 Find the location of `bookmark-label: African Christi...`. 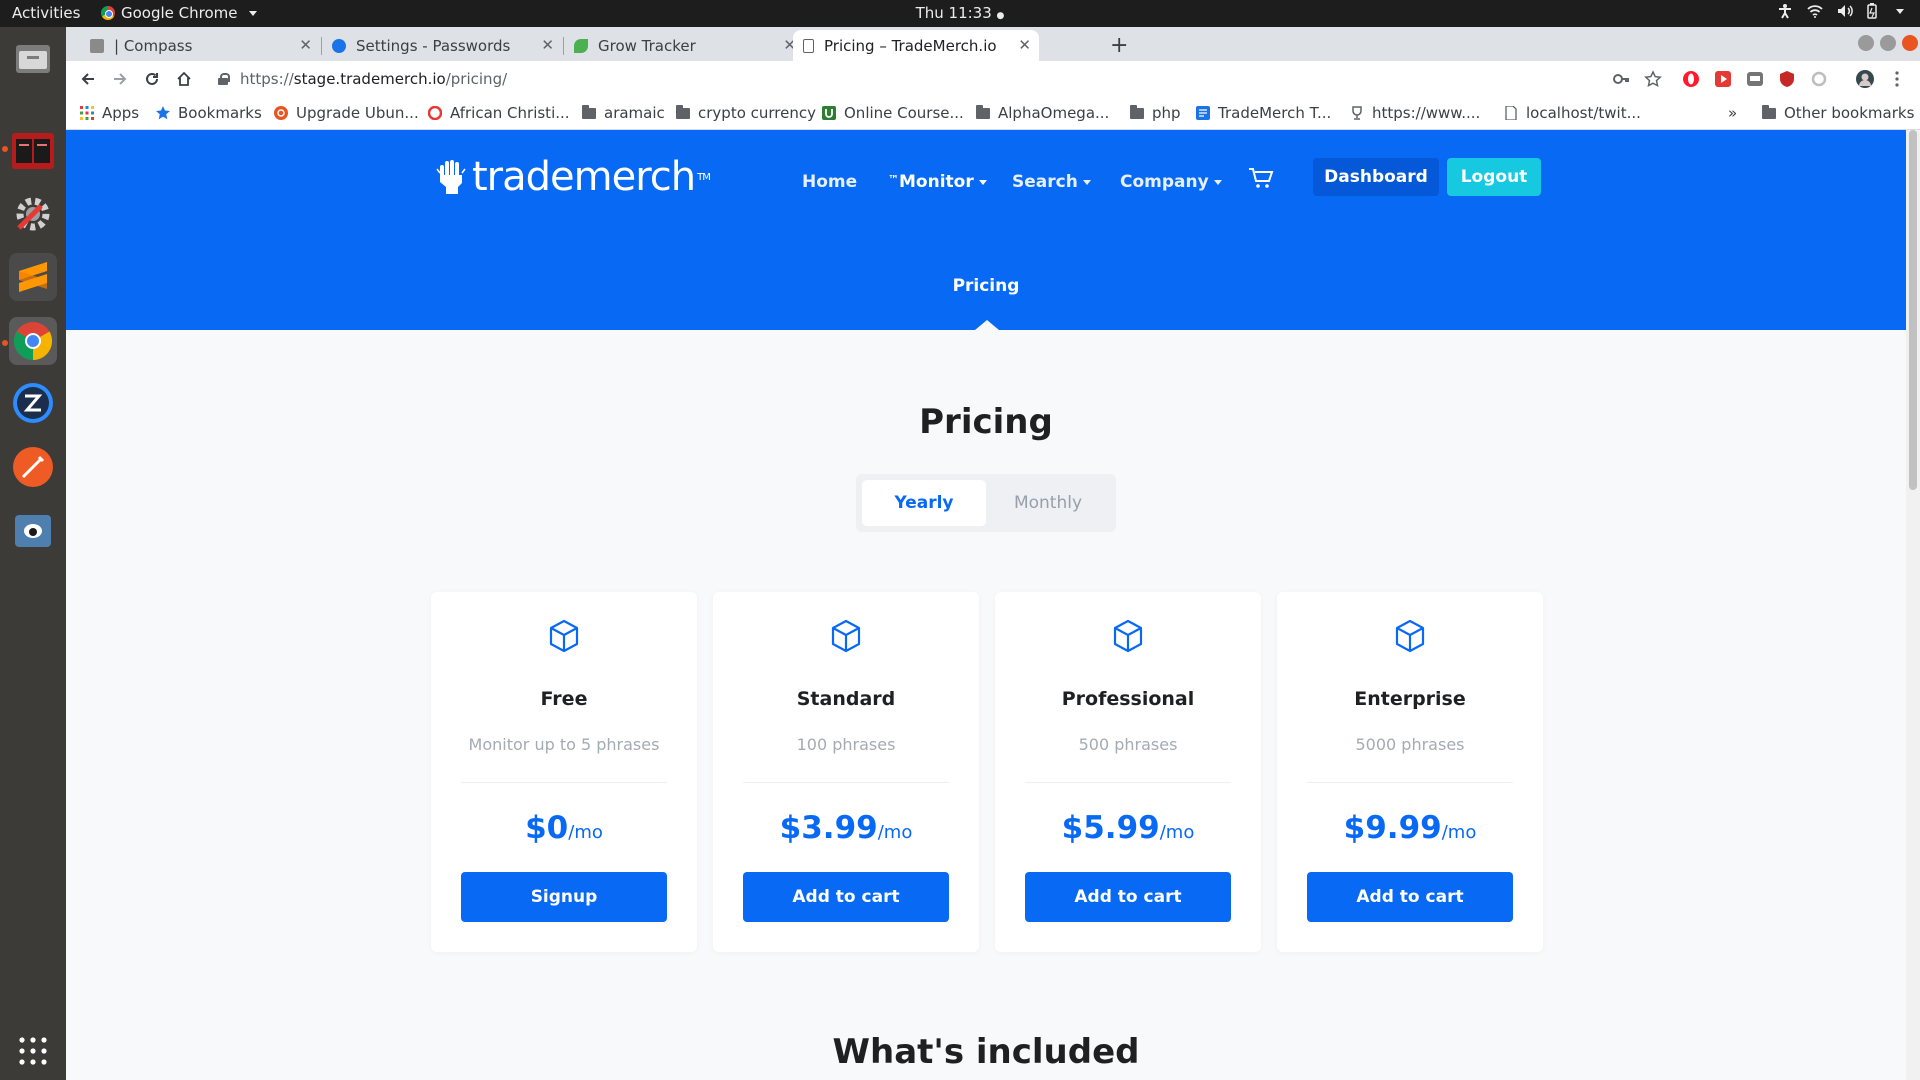

bookmark-label: African Christi... is located at coordinates (510, 113).